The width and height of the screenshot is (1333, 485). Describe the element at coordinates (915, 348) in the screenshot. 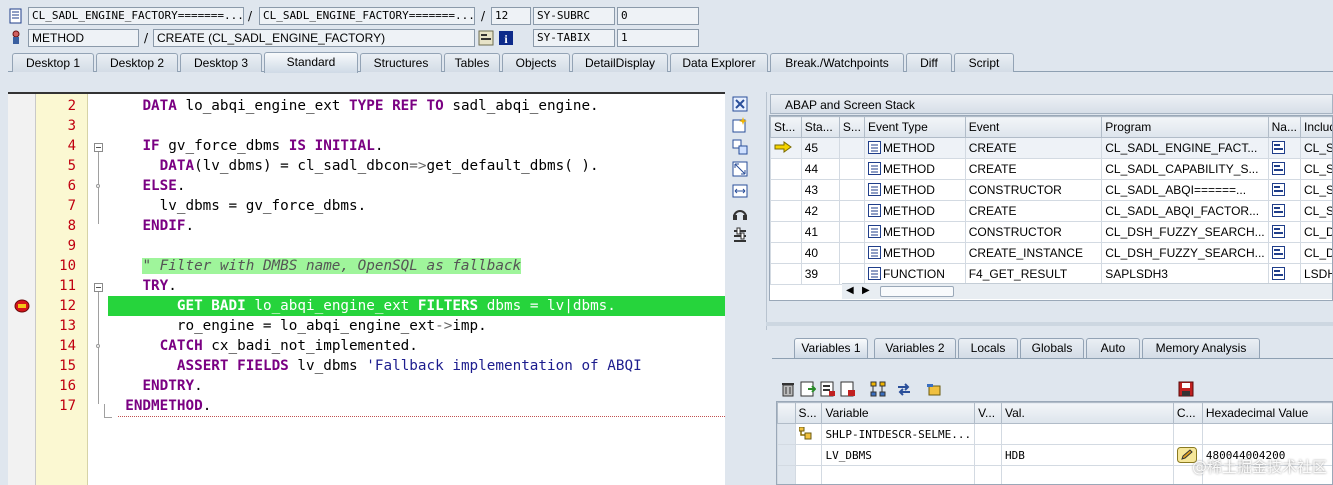

I see `tab-variables-2: Variables 2` at that location.